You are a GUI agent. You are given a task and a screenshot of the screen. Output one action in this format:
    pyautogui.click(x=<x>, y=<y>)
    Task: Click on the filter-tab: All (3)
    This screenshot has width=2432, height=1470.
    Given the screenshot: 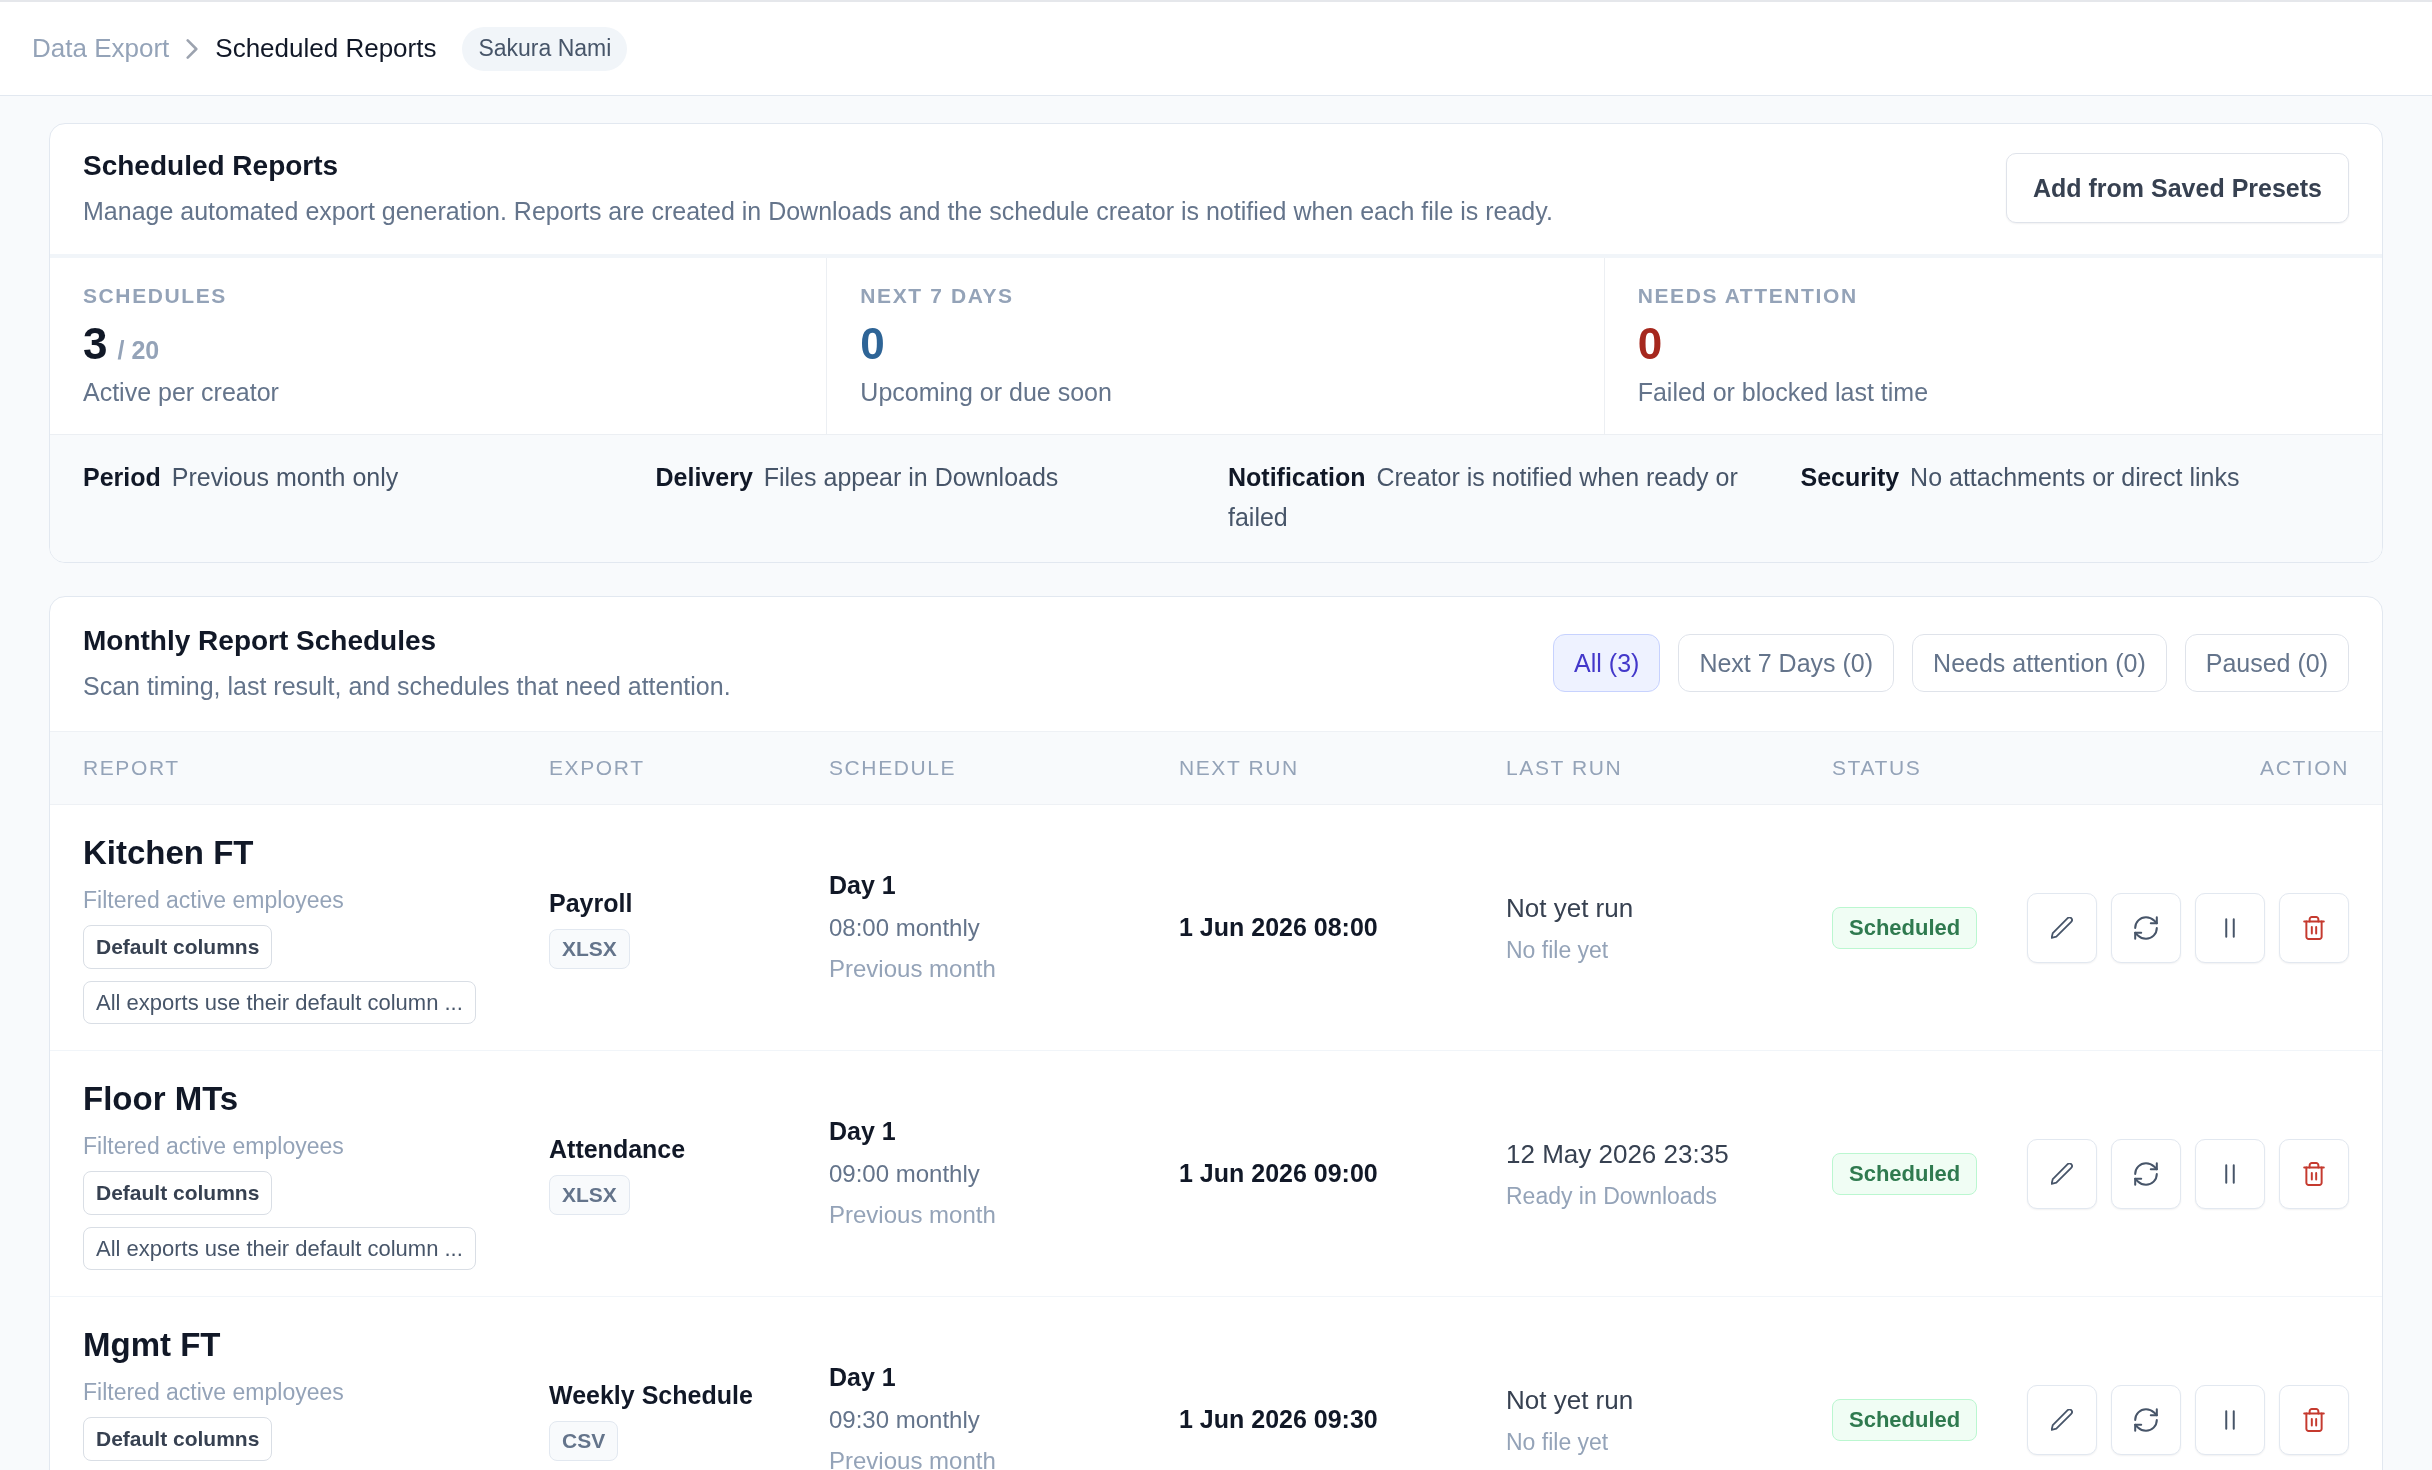 What is the action you would take?
    pyautogui.click(x=1607, y=663)
    